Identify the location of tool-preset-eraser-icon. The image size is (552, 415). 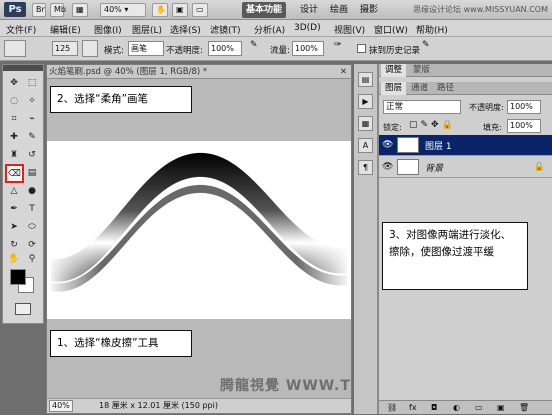
(15, 48).